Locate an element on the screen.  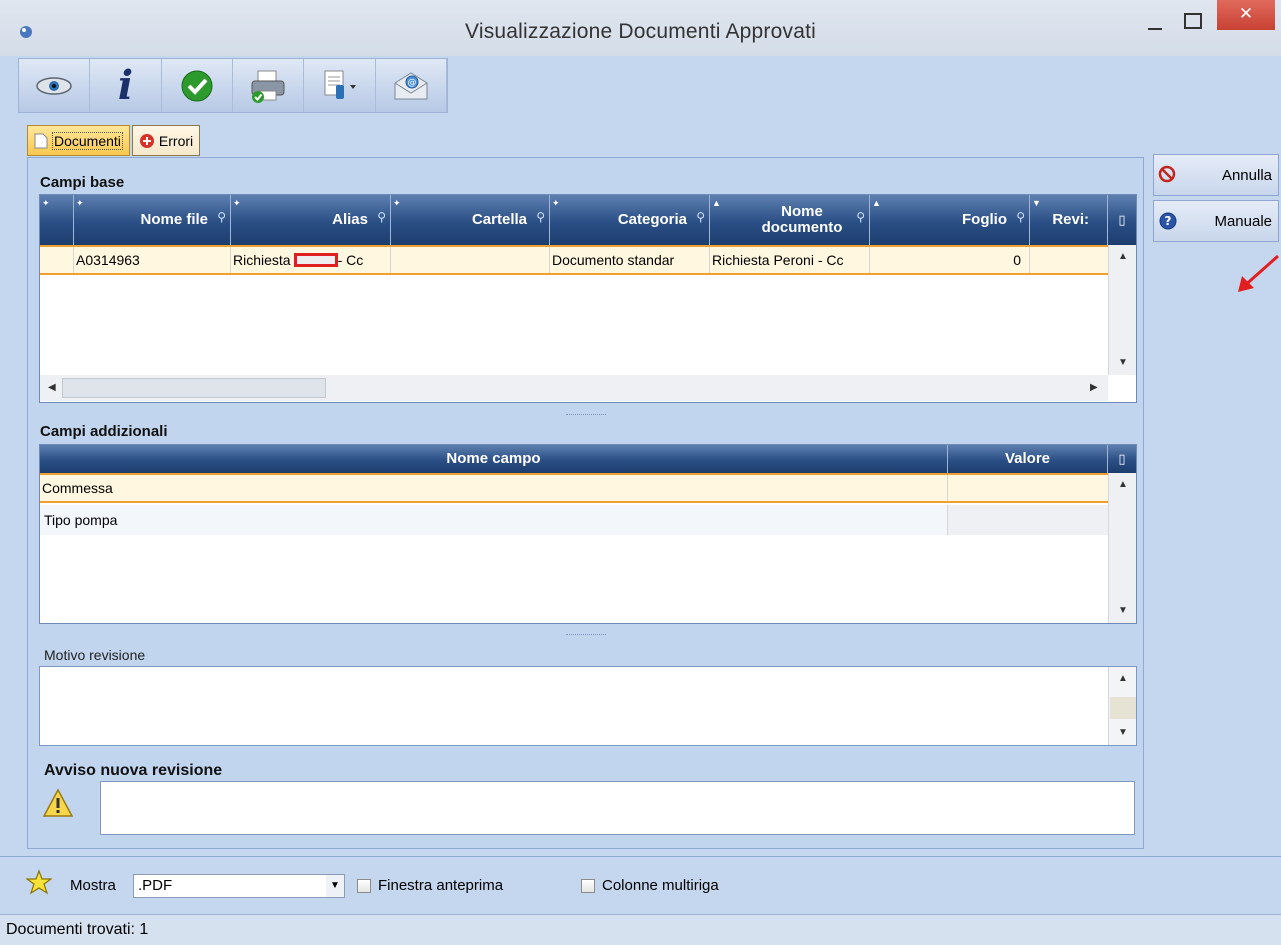
close-icon: ✕ is located at coordinates (1246, 13).